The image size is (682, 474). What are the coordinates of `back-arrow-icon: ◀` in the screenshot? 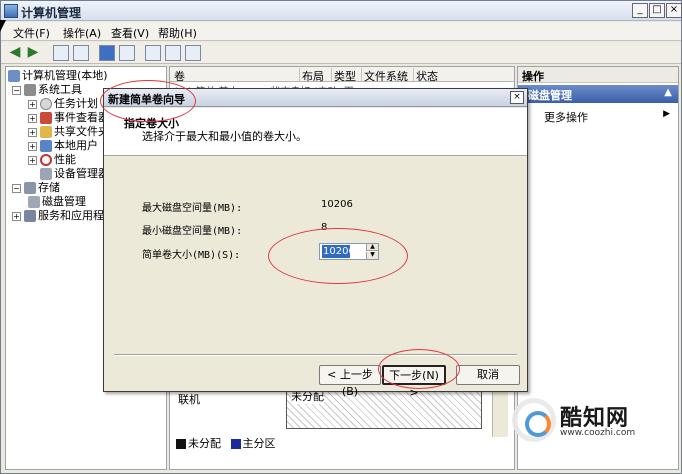 It's located at (15, 53).